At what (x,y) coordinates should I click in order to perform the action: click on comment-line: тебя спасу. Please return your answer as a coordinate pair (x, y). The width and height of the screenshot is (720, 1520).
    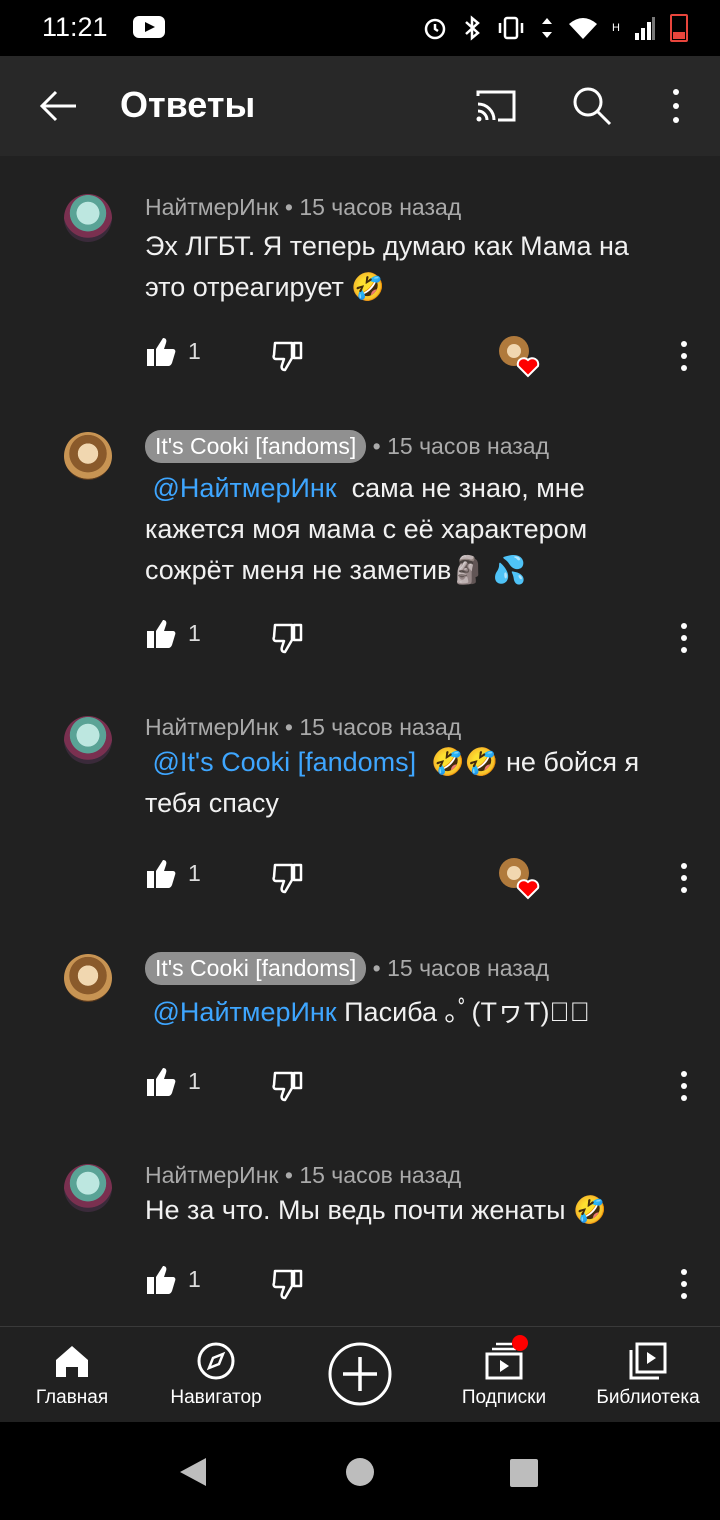
    Looking at the image, I should click on (212, 803).